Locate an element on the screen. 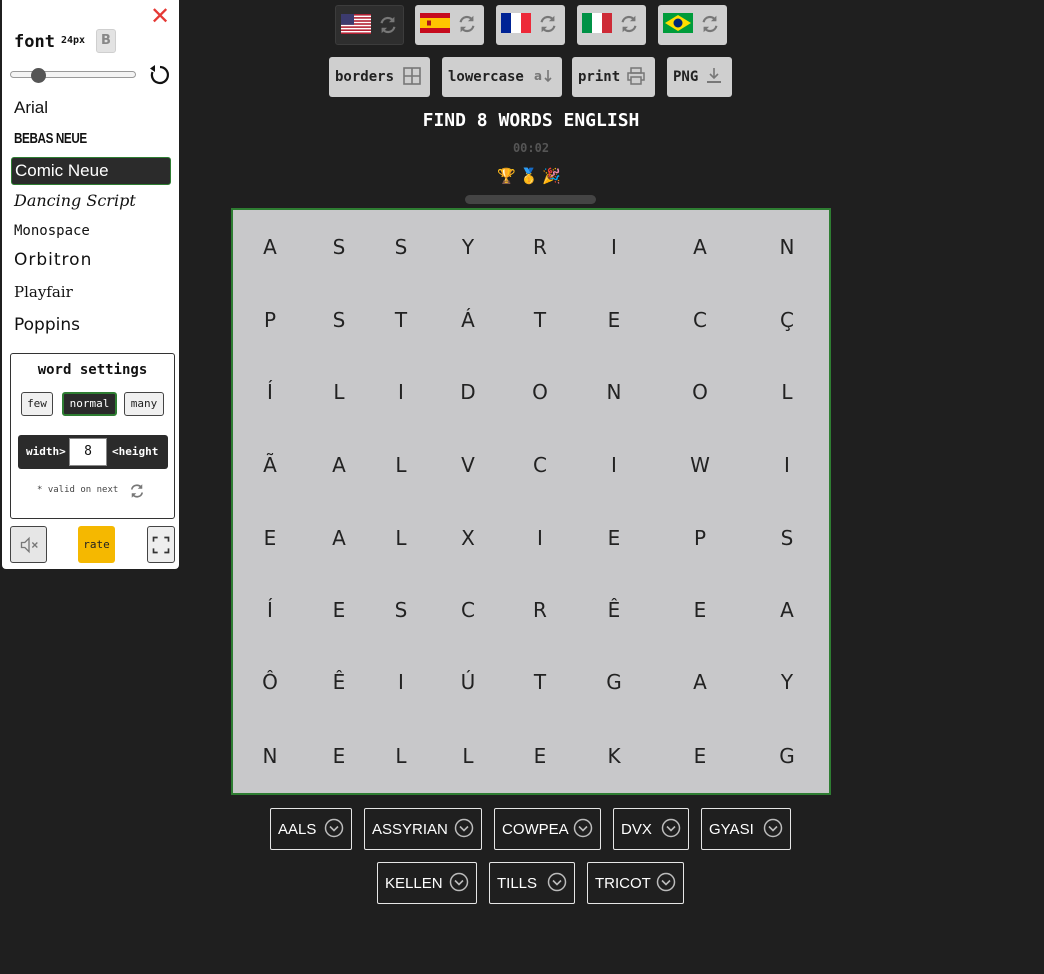 Image resolution: width=1044 pixels, height=974 pixels. word-item: ASSYRIAN is located at coordinates (423, 829).